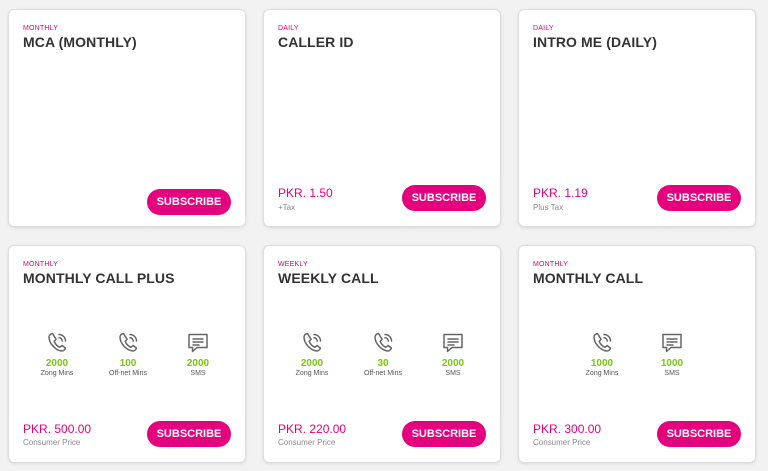  What do you see at coordinates (316, 42) in the screenshot?
I see `package-title: CALLER ID` at bounding box center [316, 42].